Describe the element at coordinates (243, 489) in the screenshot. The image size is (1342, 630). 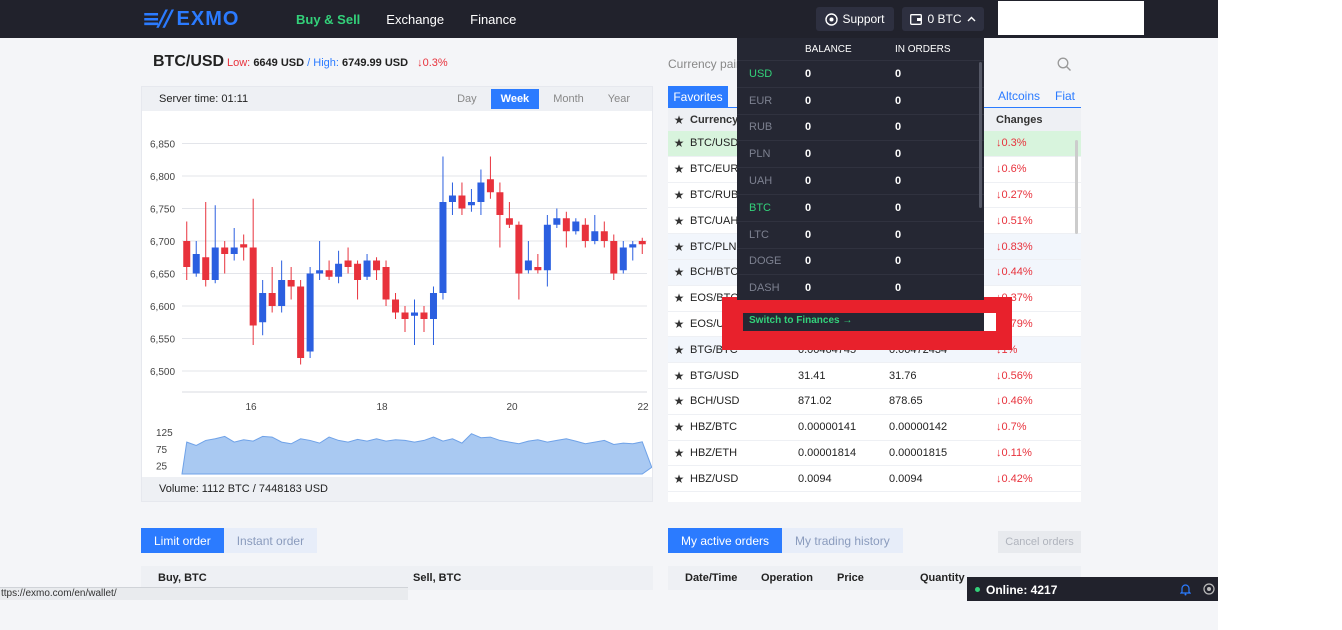
I see `volume-text: Volume: 1112 BTC / 7448183 USD` at that location.